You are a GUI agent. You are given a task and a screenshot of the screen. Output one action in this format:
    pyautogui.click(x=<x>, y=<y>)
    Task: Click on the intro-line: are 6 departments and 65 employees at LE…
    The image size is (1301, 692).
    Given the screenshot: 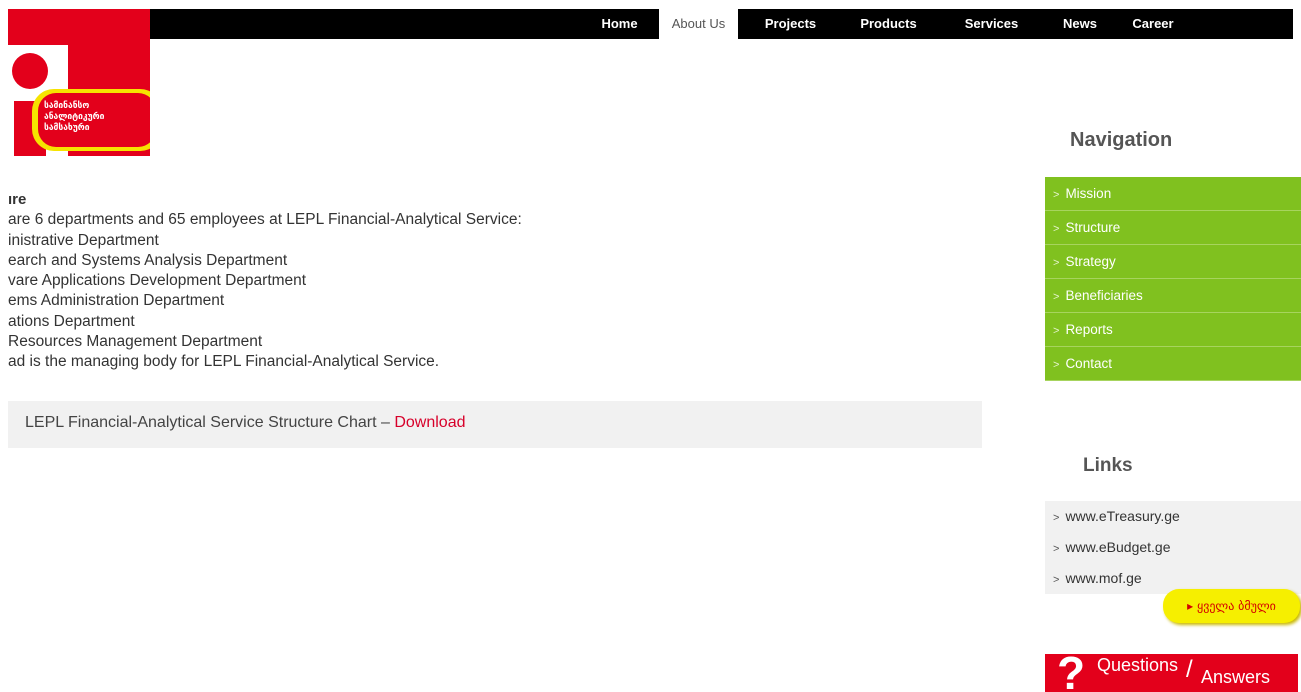 What is the action you would take?
    pyautogui.click(x=265, y=220)
    